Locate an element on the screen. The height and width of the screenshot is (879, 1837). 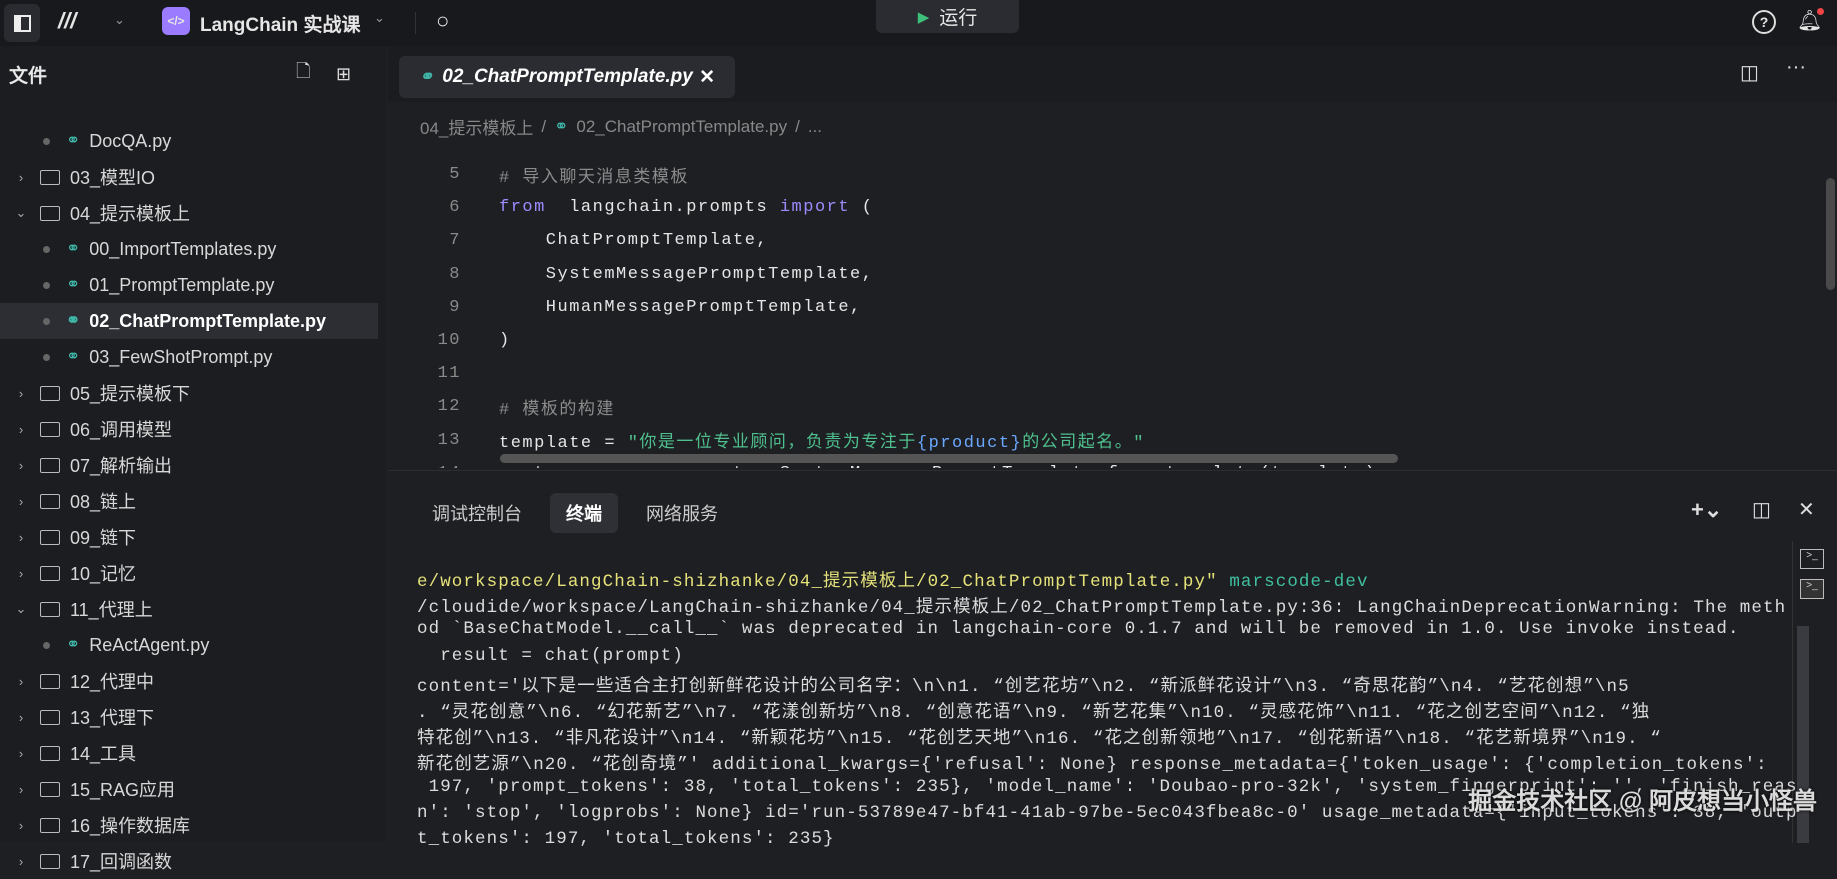
more-icon: ··· is located at coordinates (1796, 67).